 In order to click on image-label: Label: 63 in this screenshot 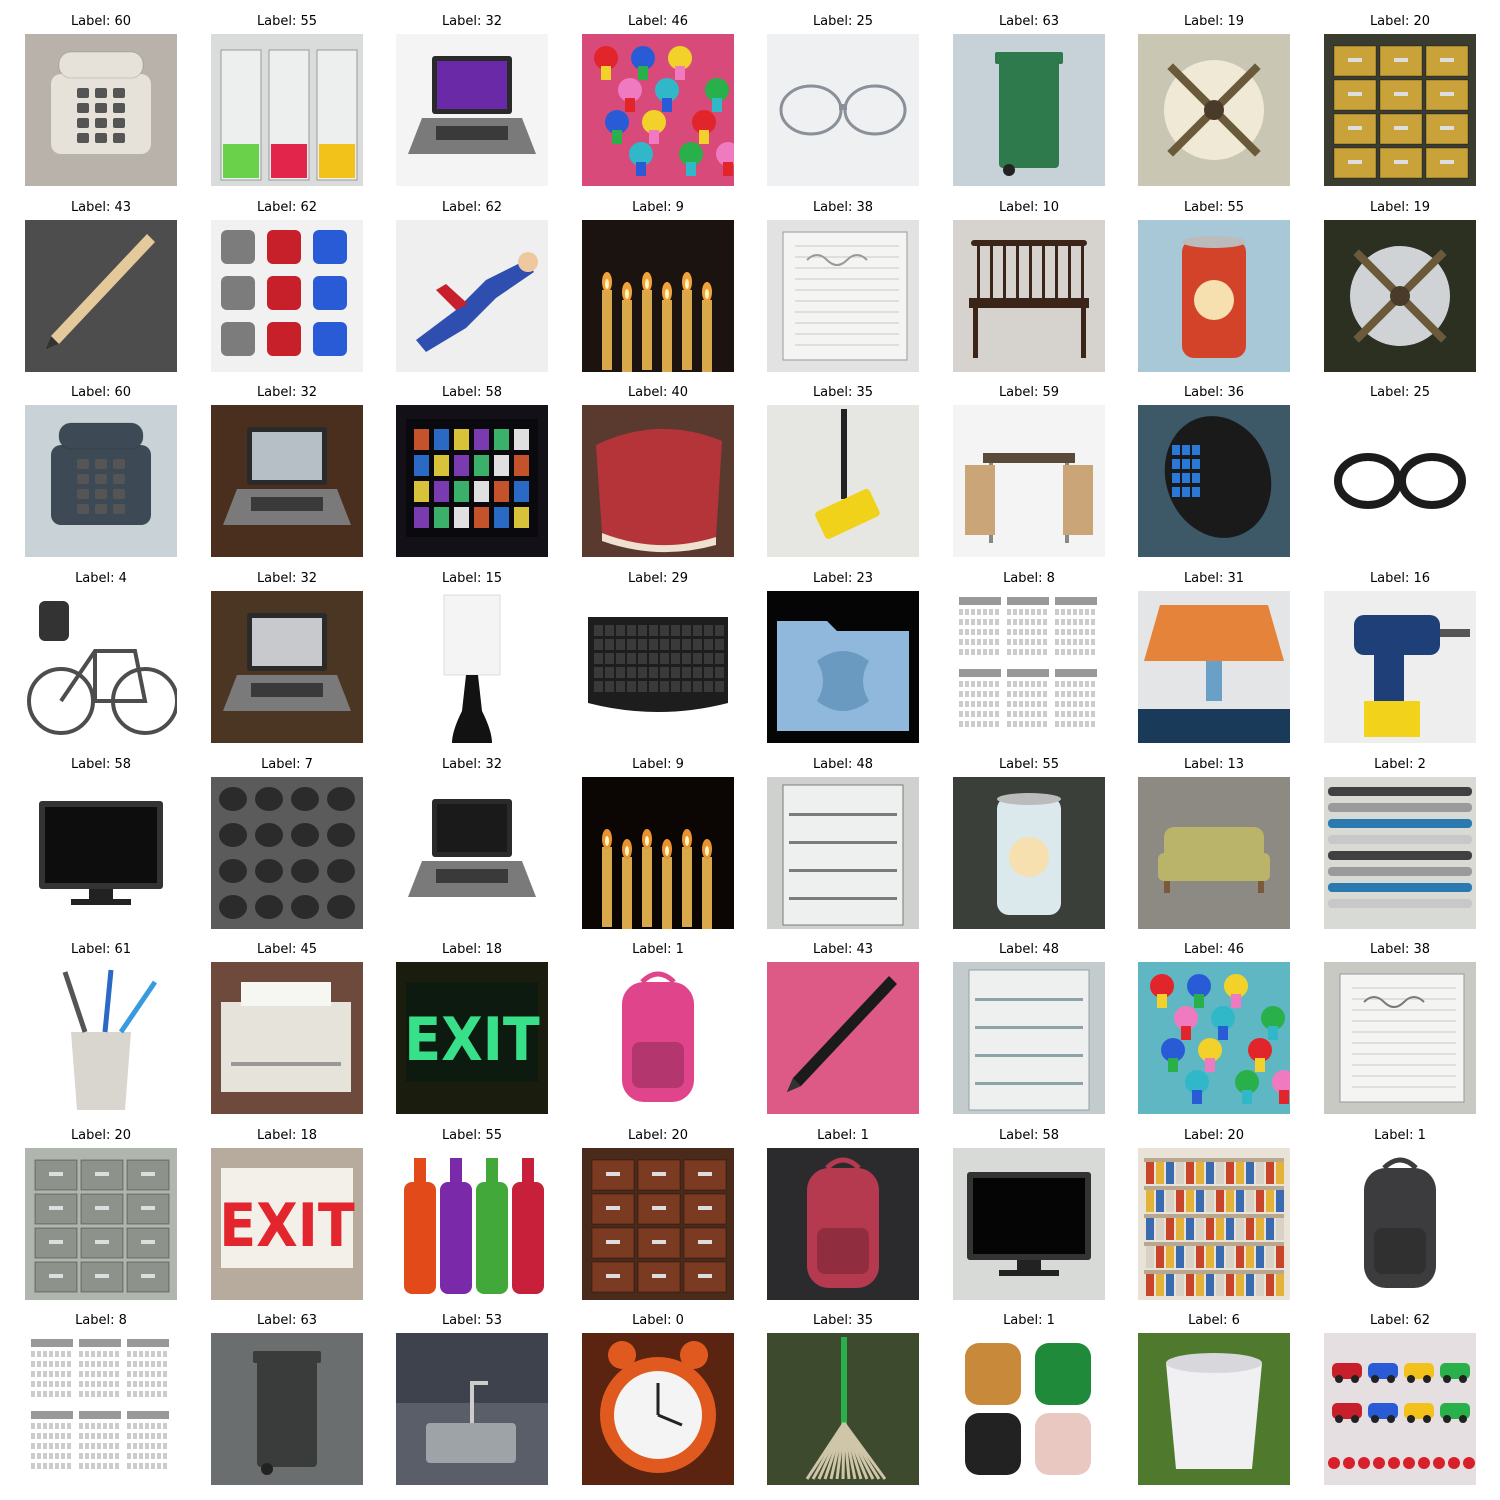, I will do `click(287, 1320)`.